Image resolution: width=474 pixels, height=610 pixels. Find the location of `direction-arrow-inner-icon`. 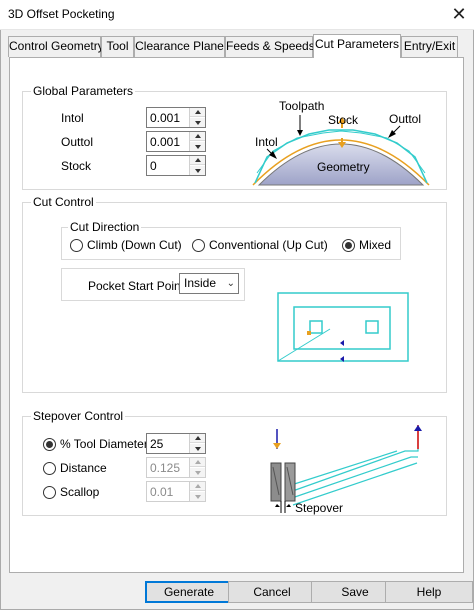

direction-arrow-inner-icon is located at coordinates (342, 343).